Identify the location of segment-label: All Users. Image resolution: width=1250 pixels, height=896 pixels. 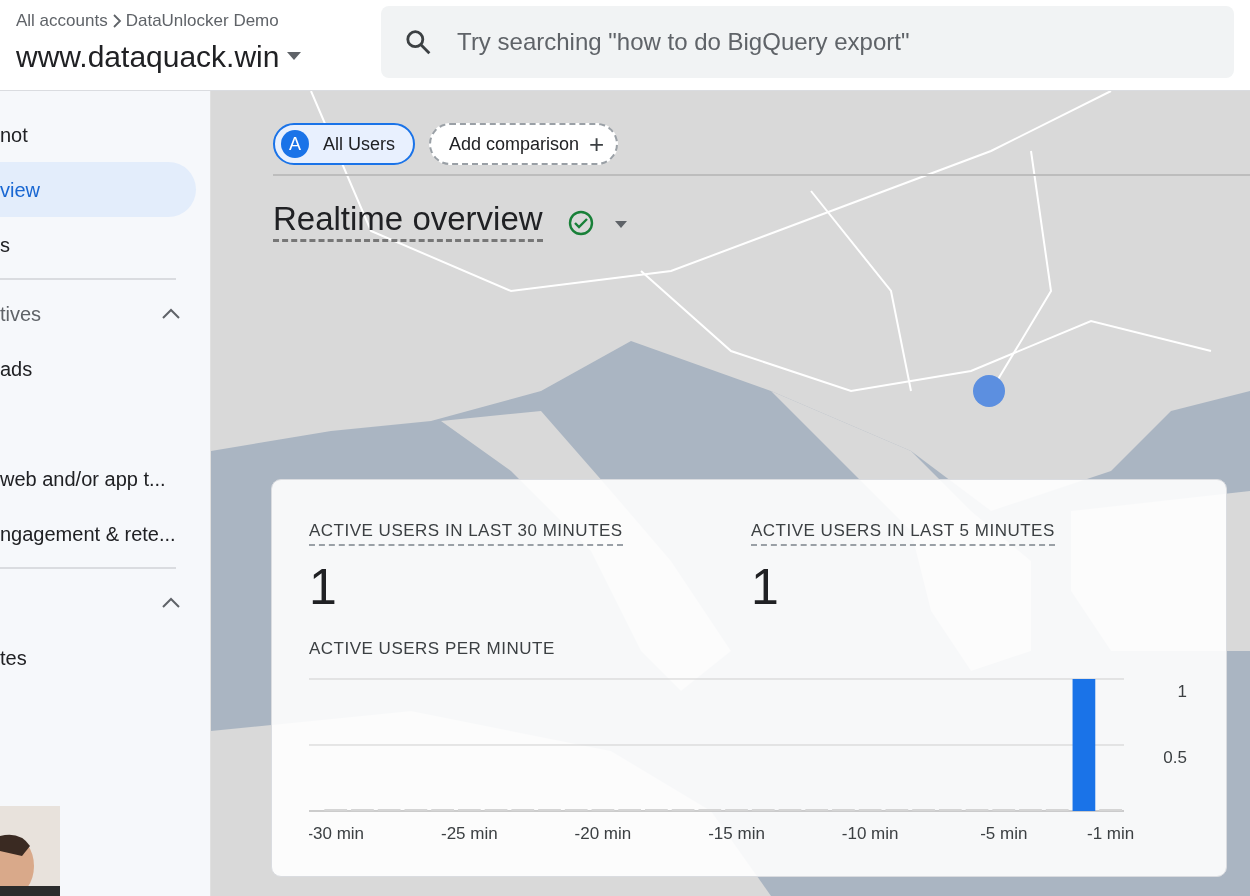
(359, 144).